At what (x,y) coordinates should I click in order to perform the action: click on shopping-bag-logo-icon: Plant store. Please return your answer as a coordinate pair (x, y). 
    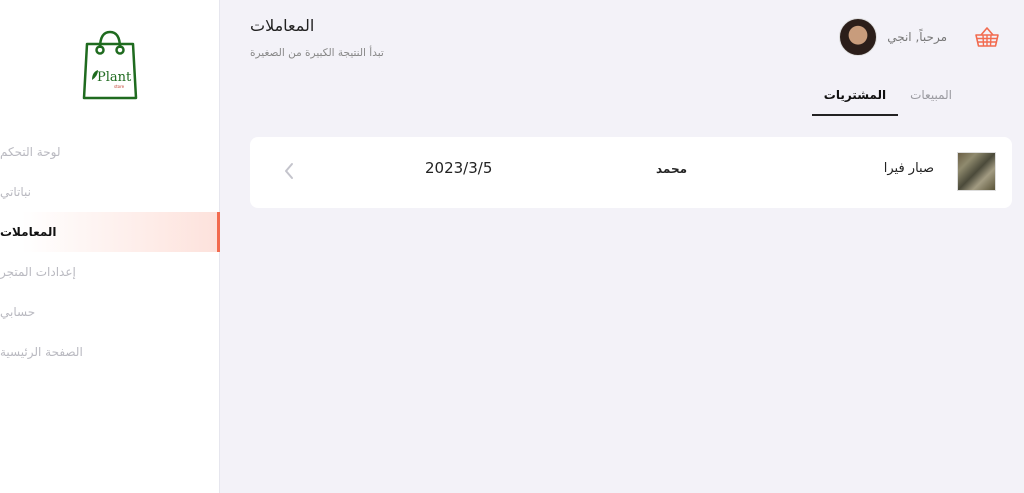
    Looking at the image, I should click on (110, 65).